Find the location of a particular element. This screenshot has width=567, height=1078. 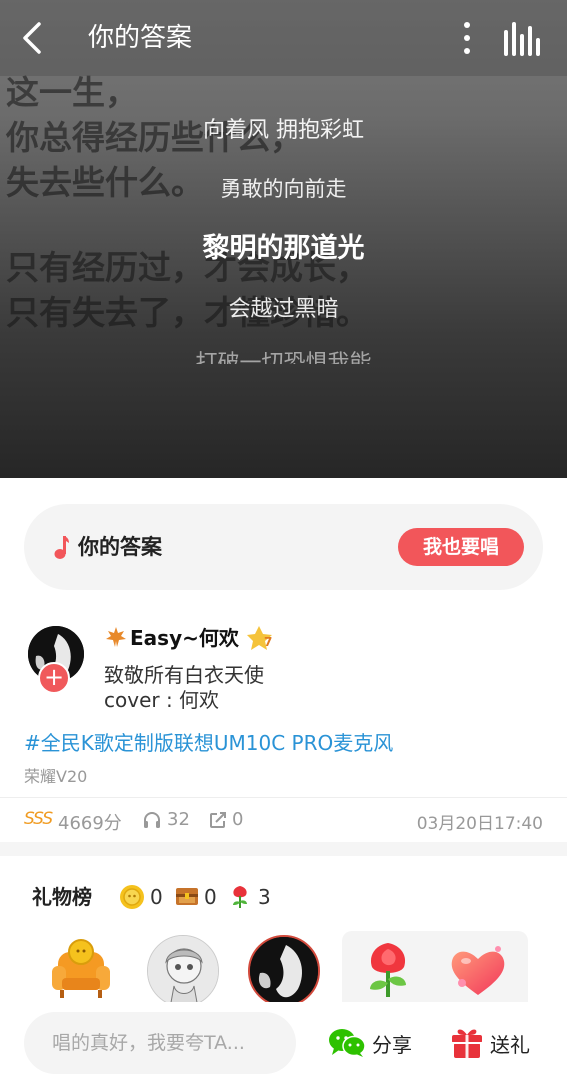

heart-gift-icon is located at coordinates (478, 971).